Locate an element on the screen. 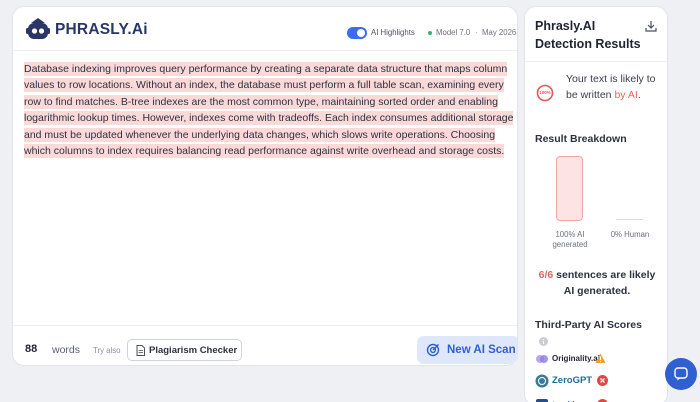 The image size is (700, 402). new-ai-scan-button: New AI Scan is located at coordinates (467, 350).